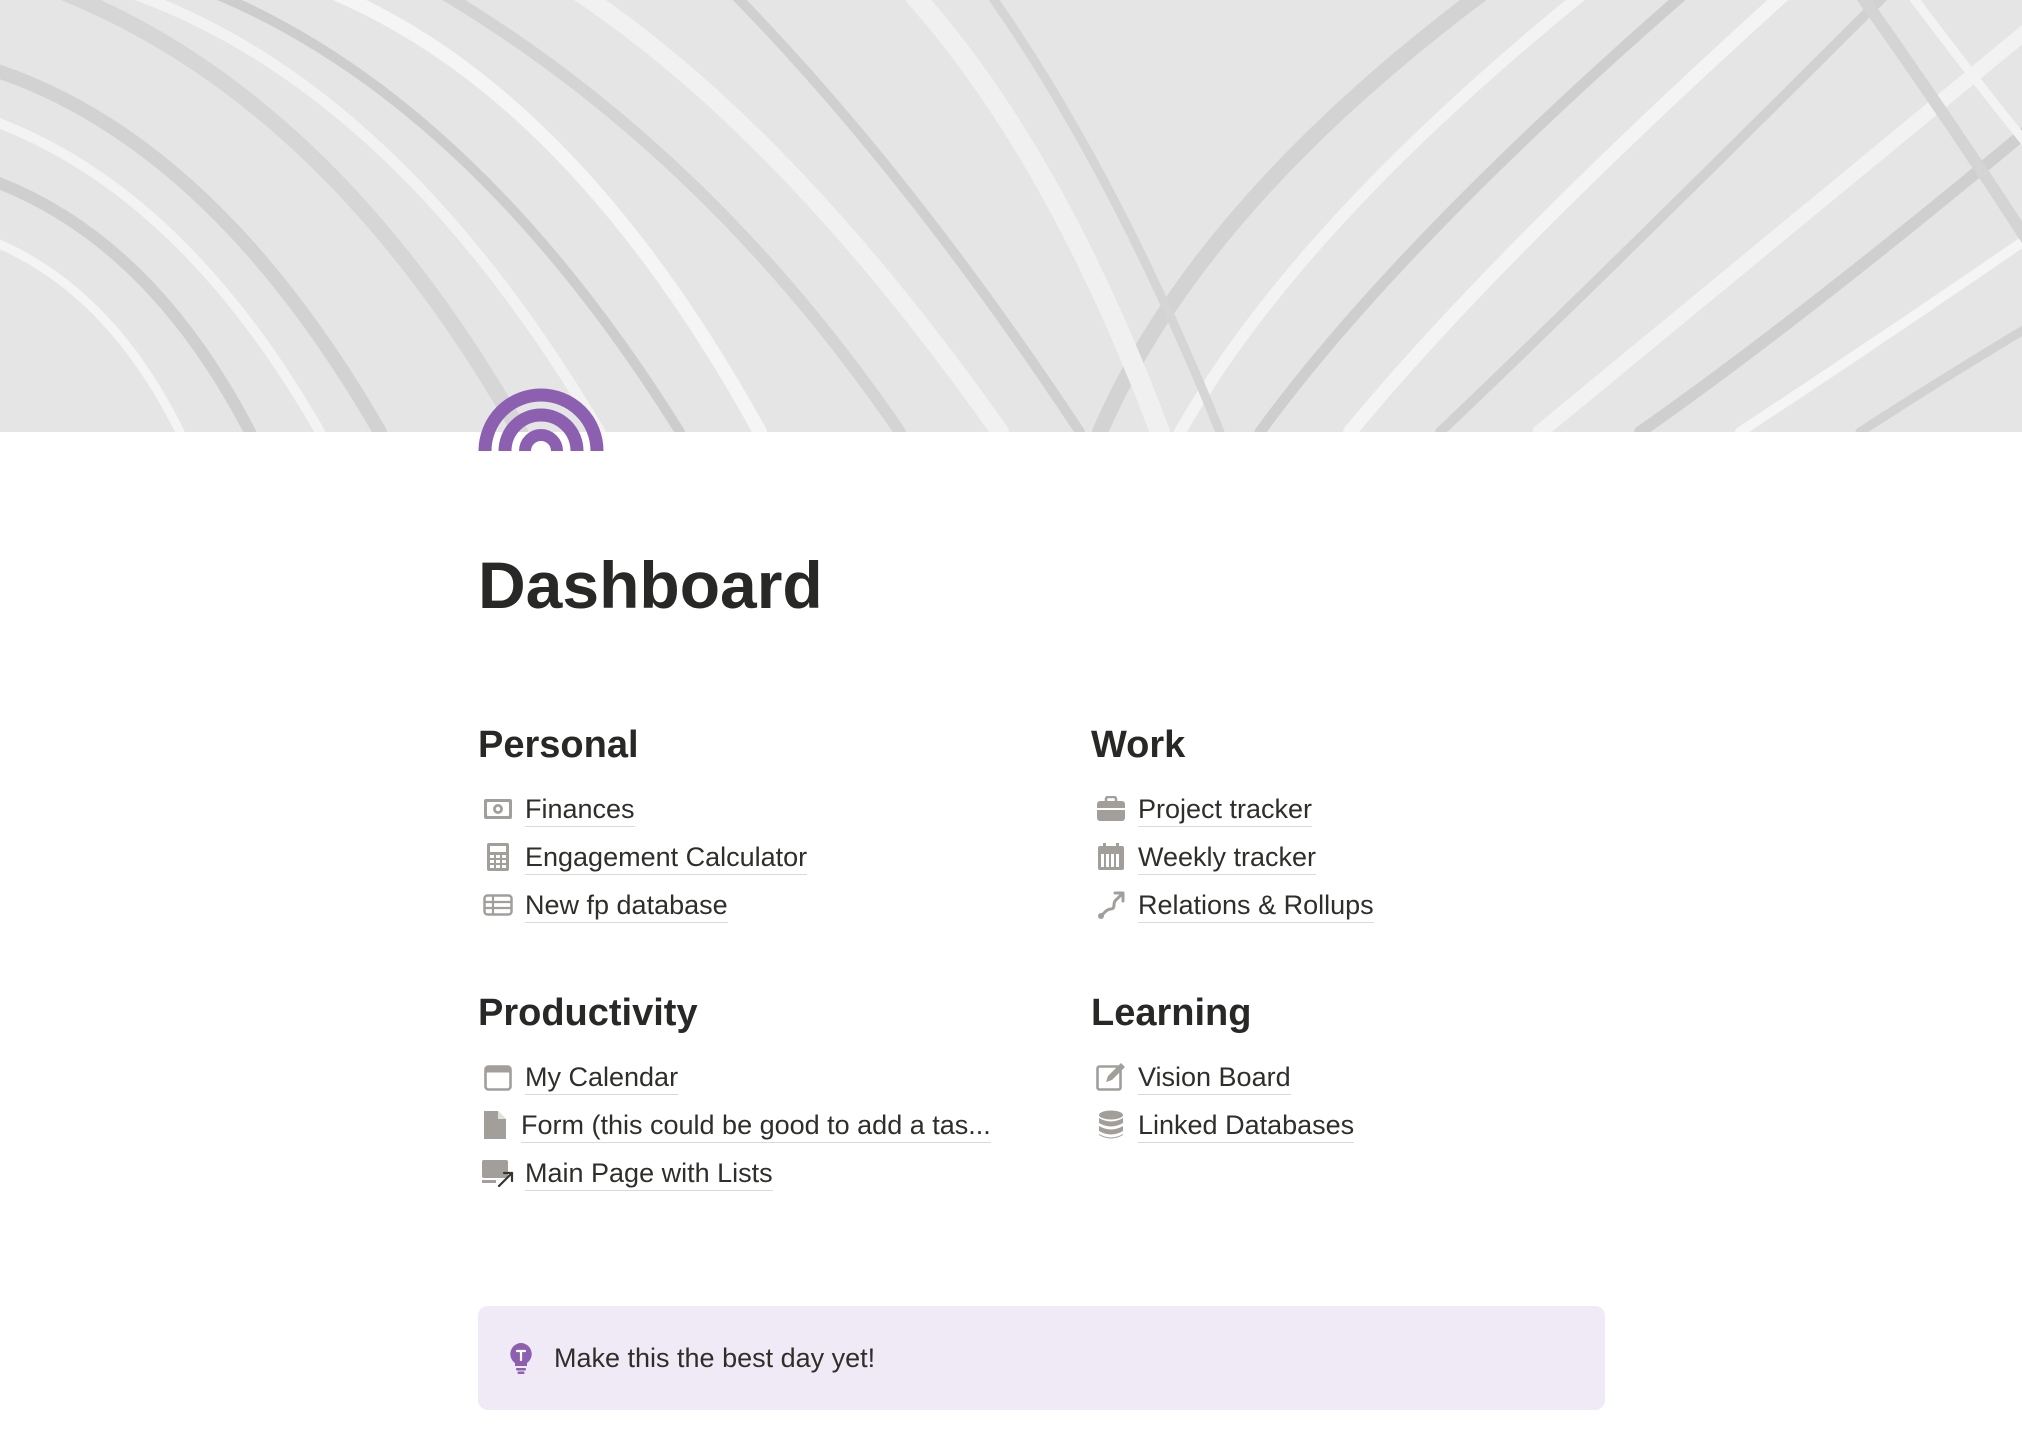 The width and height of the screenshot is (2022, 1442). I want to click on section-heading: Learning, so click(1171, 1013).